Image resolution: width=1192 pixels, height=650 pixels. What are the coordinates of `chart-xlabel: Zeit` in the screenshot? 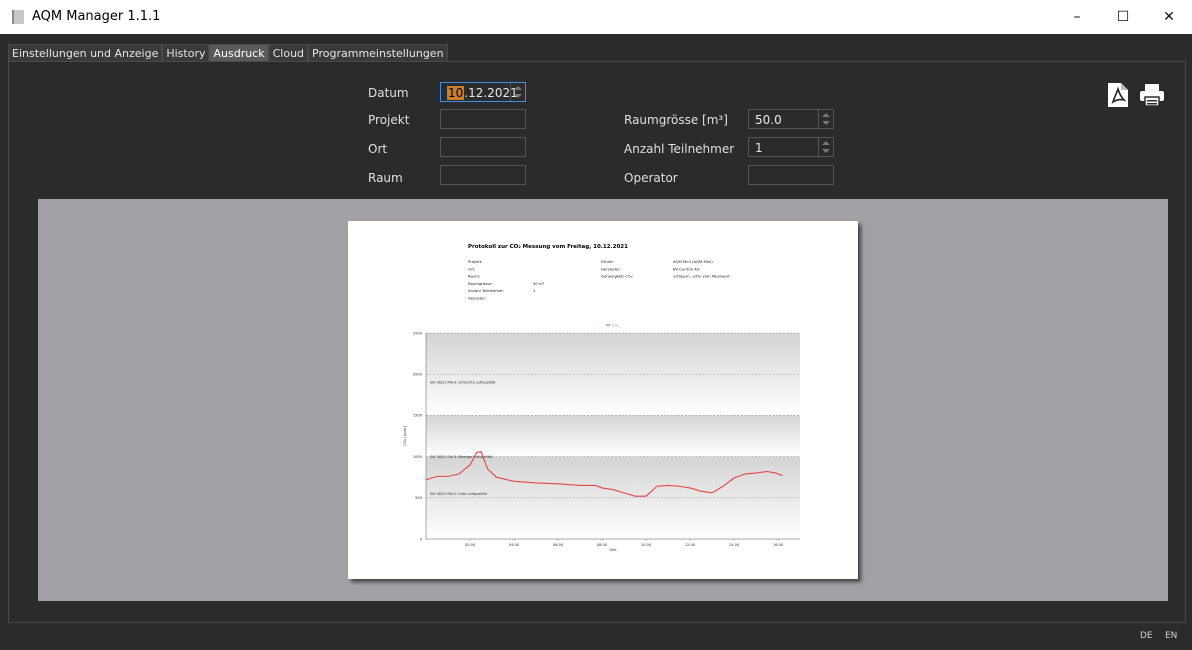 It's located at (613, 550).